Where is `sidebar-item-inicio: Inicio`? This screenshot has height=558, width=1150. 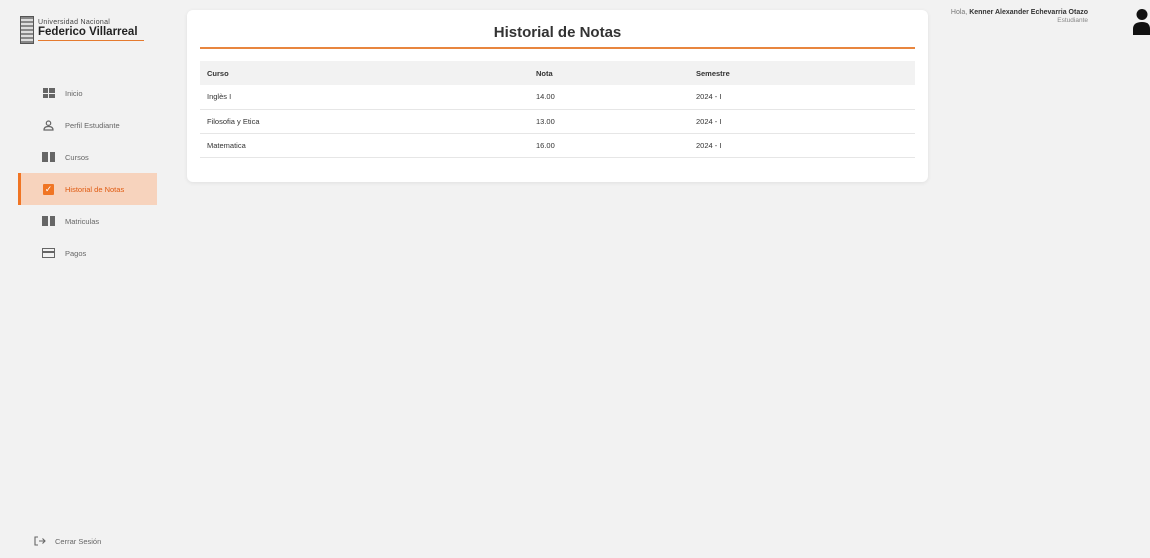
sidebar-item-inicio: Inicio is located at coordinates (78, 93).